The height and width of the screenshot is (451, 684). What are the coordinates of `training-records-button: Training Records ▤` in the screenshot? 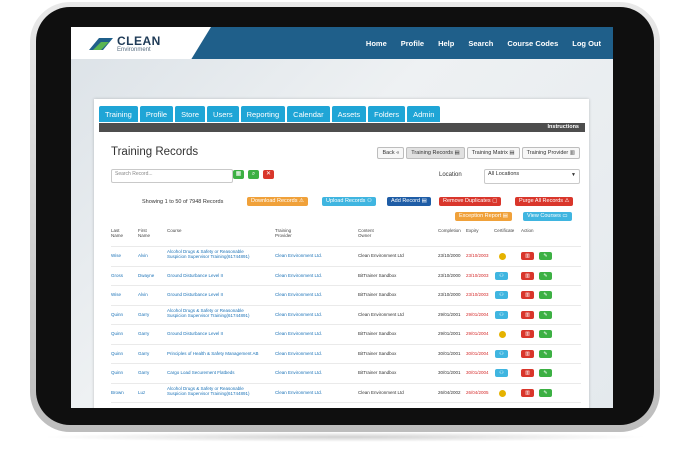 It's located at (435, 153).